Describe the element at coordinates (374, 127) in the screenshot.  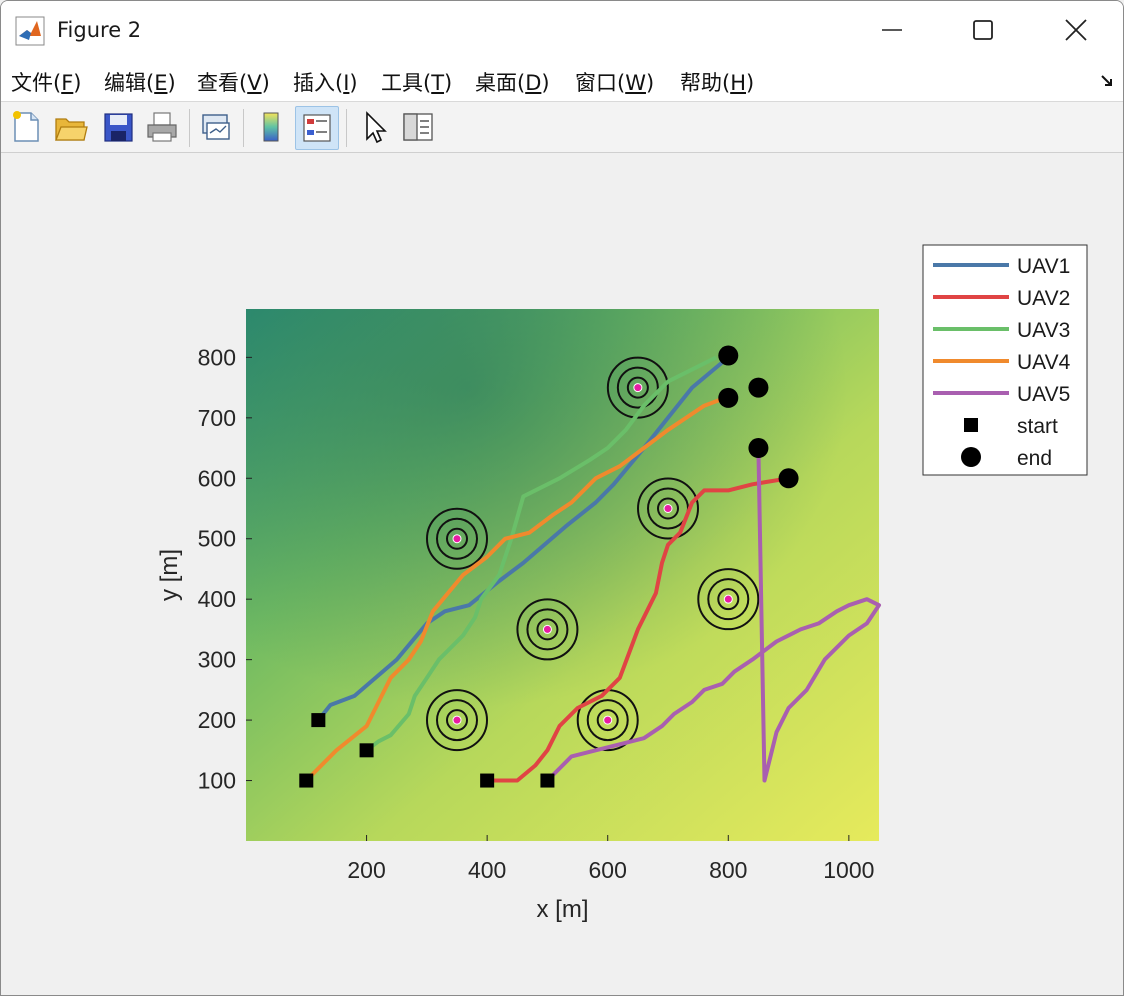
I see `pointer-icon` at that location.